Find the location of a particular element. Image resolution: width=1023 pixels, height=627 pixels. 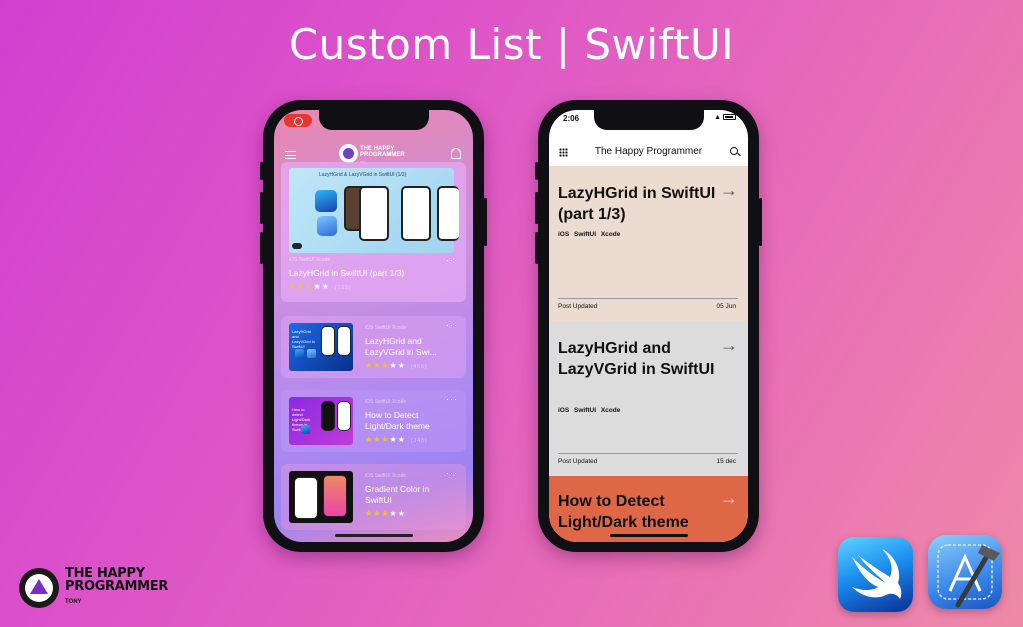

xcode-icon is located at coordinates (965, 572).